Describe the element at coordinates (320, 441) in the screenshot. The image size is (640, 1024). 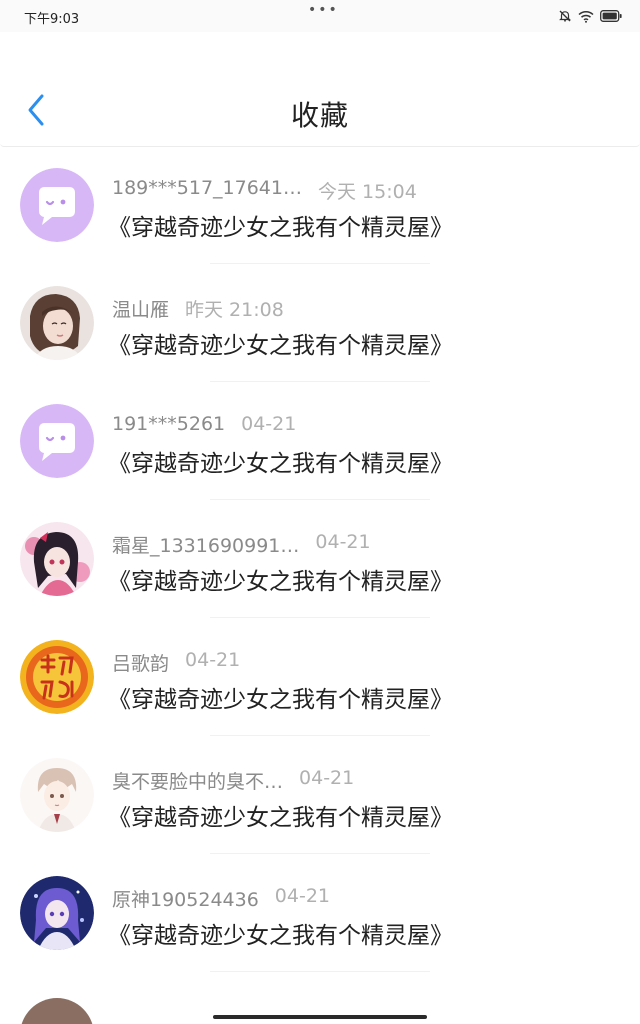
I see `list-item: 191***5261 04-21 《穿越奇迹少女之我有个精灵屋》` at that location.